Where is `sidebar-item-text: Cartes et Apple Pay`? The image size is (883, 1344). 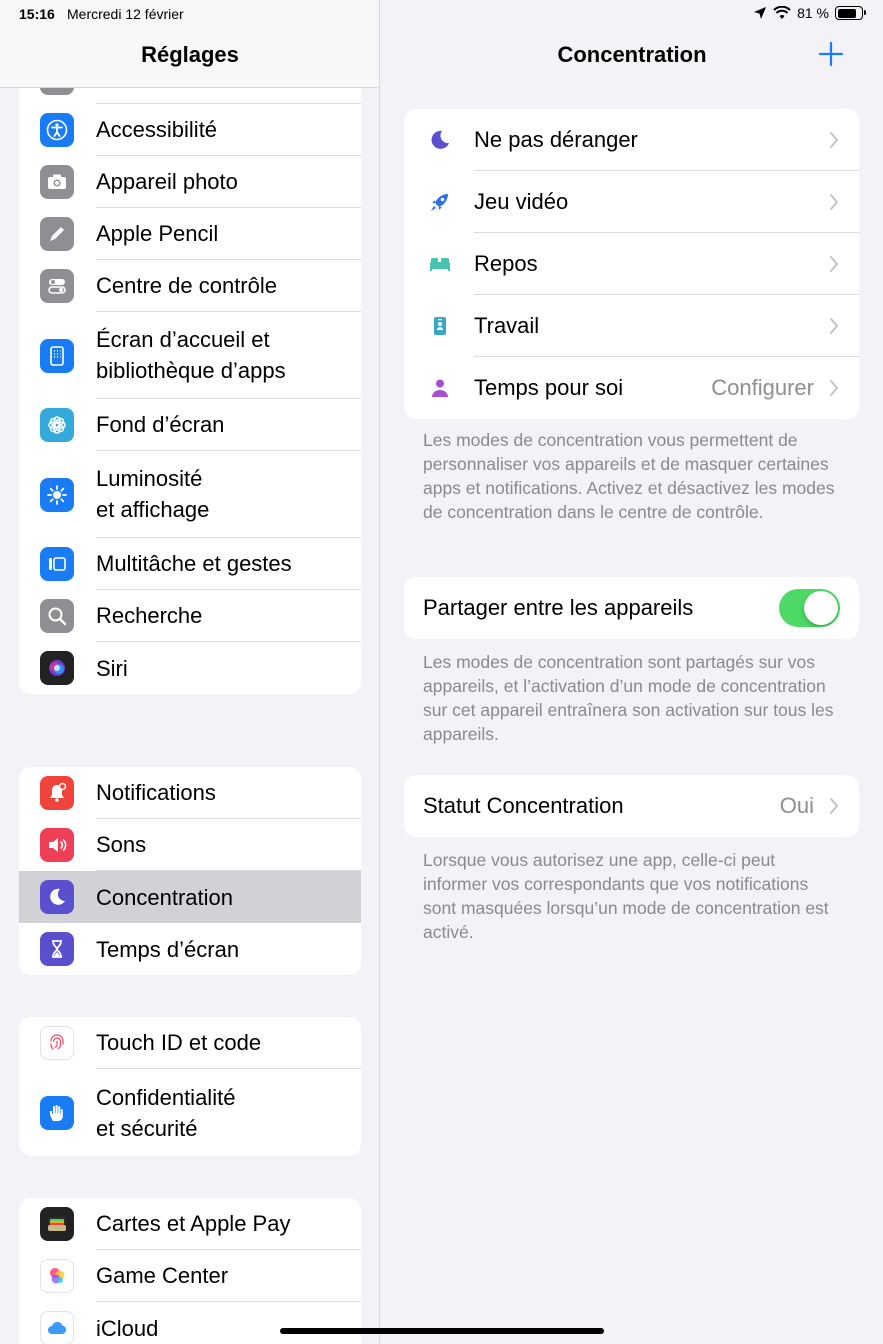 sidebar-item-text: Cartes et Apple Pay is located at coordinates (228, 1224).